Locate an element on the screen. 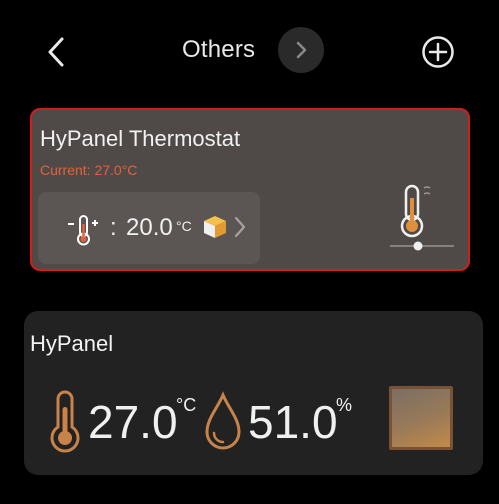  device-name: HyPanel is located at coordinates (72, 343).